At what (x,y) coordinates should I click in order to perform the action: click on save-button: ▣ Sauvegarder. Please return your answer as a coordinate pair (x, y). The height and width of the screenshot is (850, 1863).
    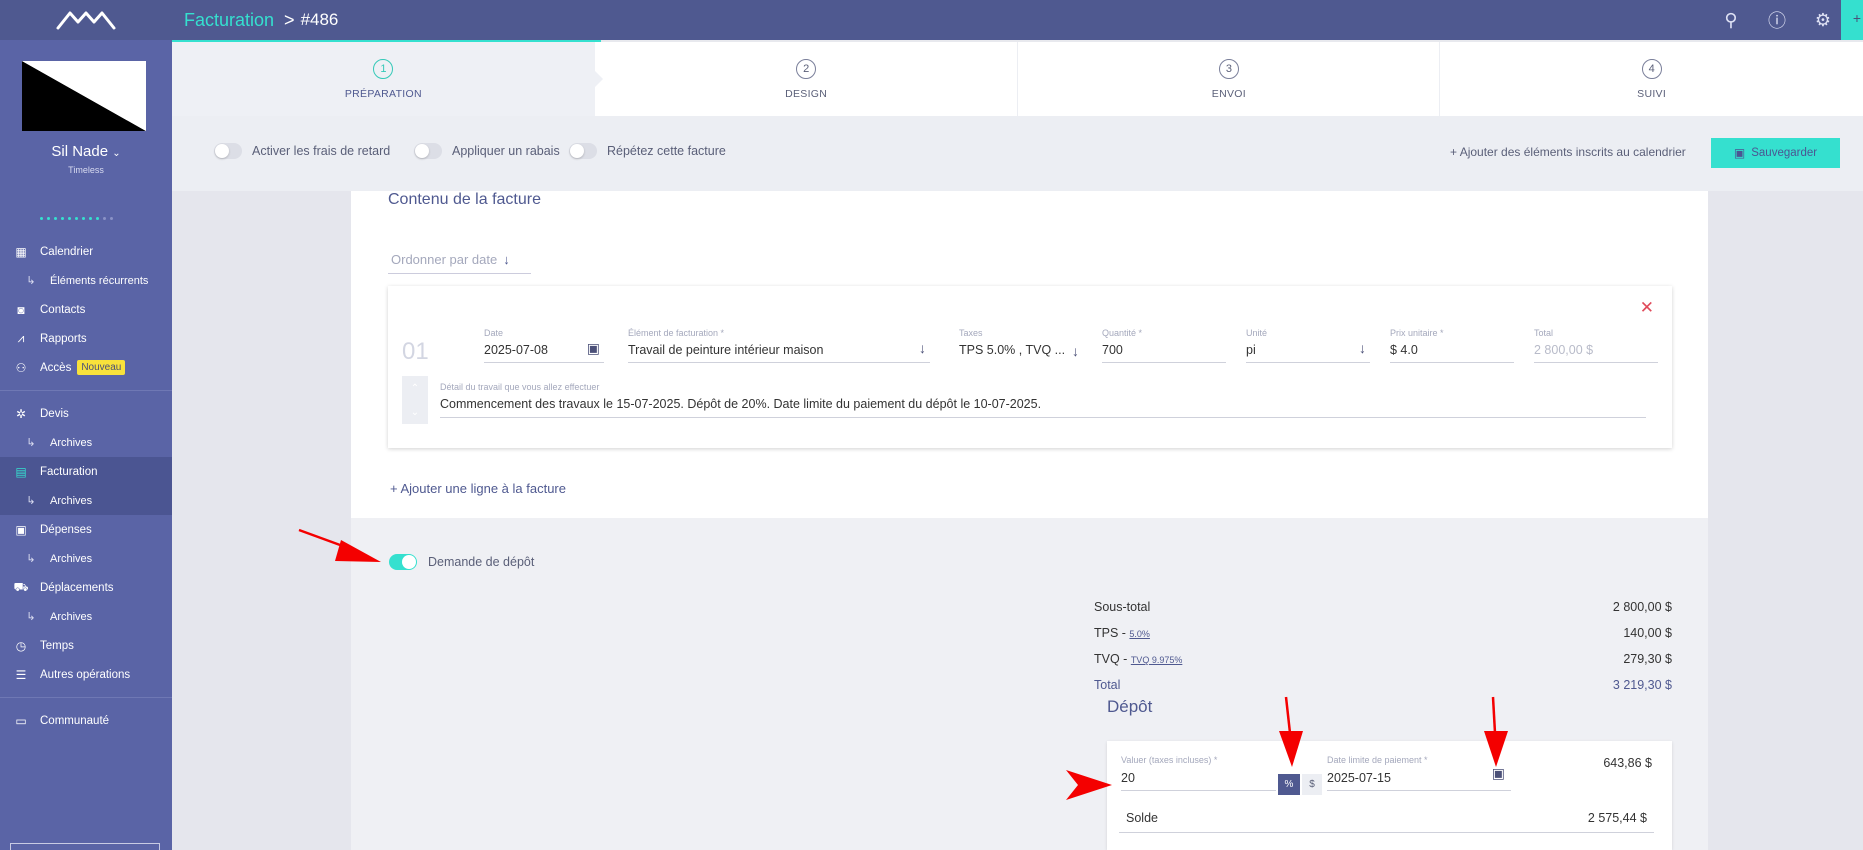
    Looking at the image, I should click on (1775, 153).